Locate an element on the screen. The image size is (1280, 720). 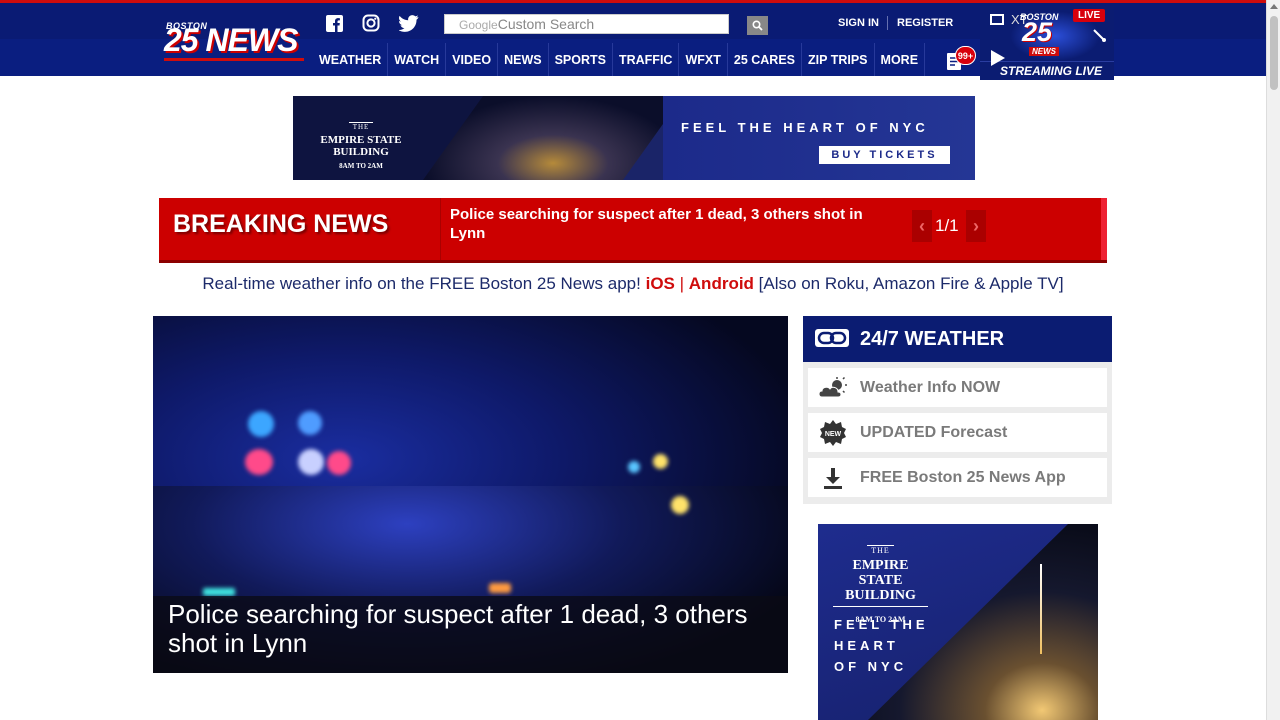
picture-in-picture-icon is located at coordinates (997, 19).